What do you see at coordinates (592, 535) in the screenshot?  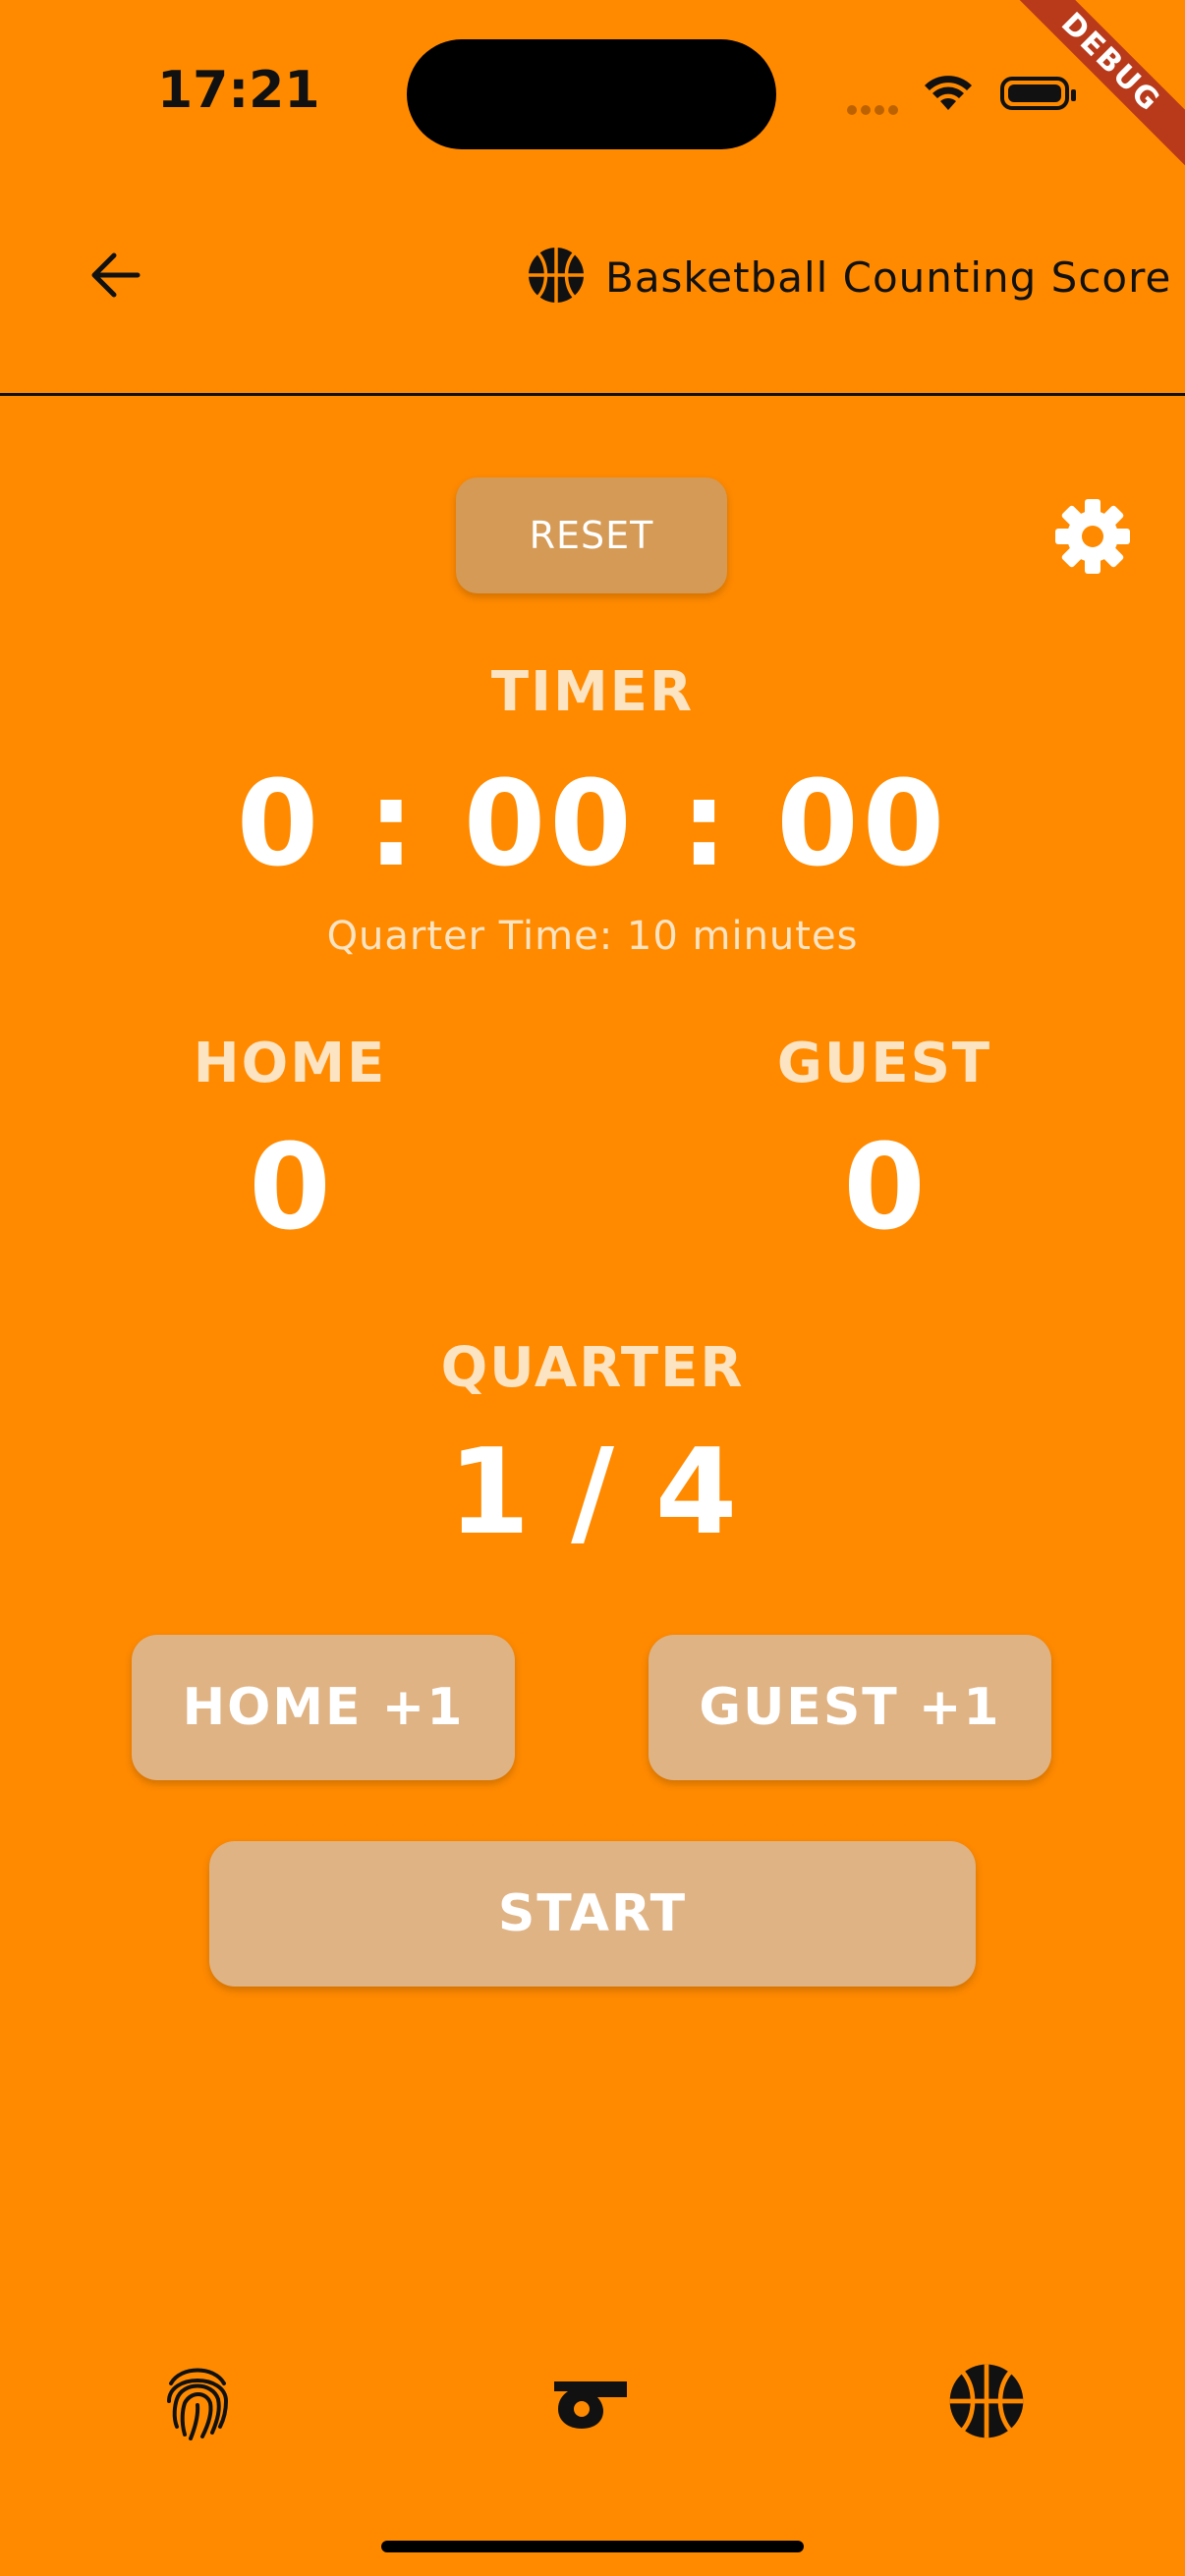 I see `reset-button: RESET` at bounding box center [592, 535].